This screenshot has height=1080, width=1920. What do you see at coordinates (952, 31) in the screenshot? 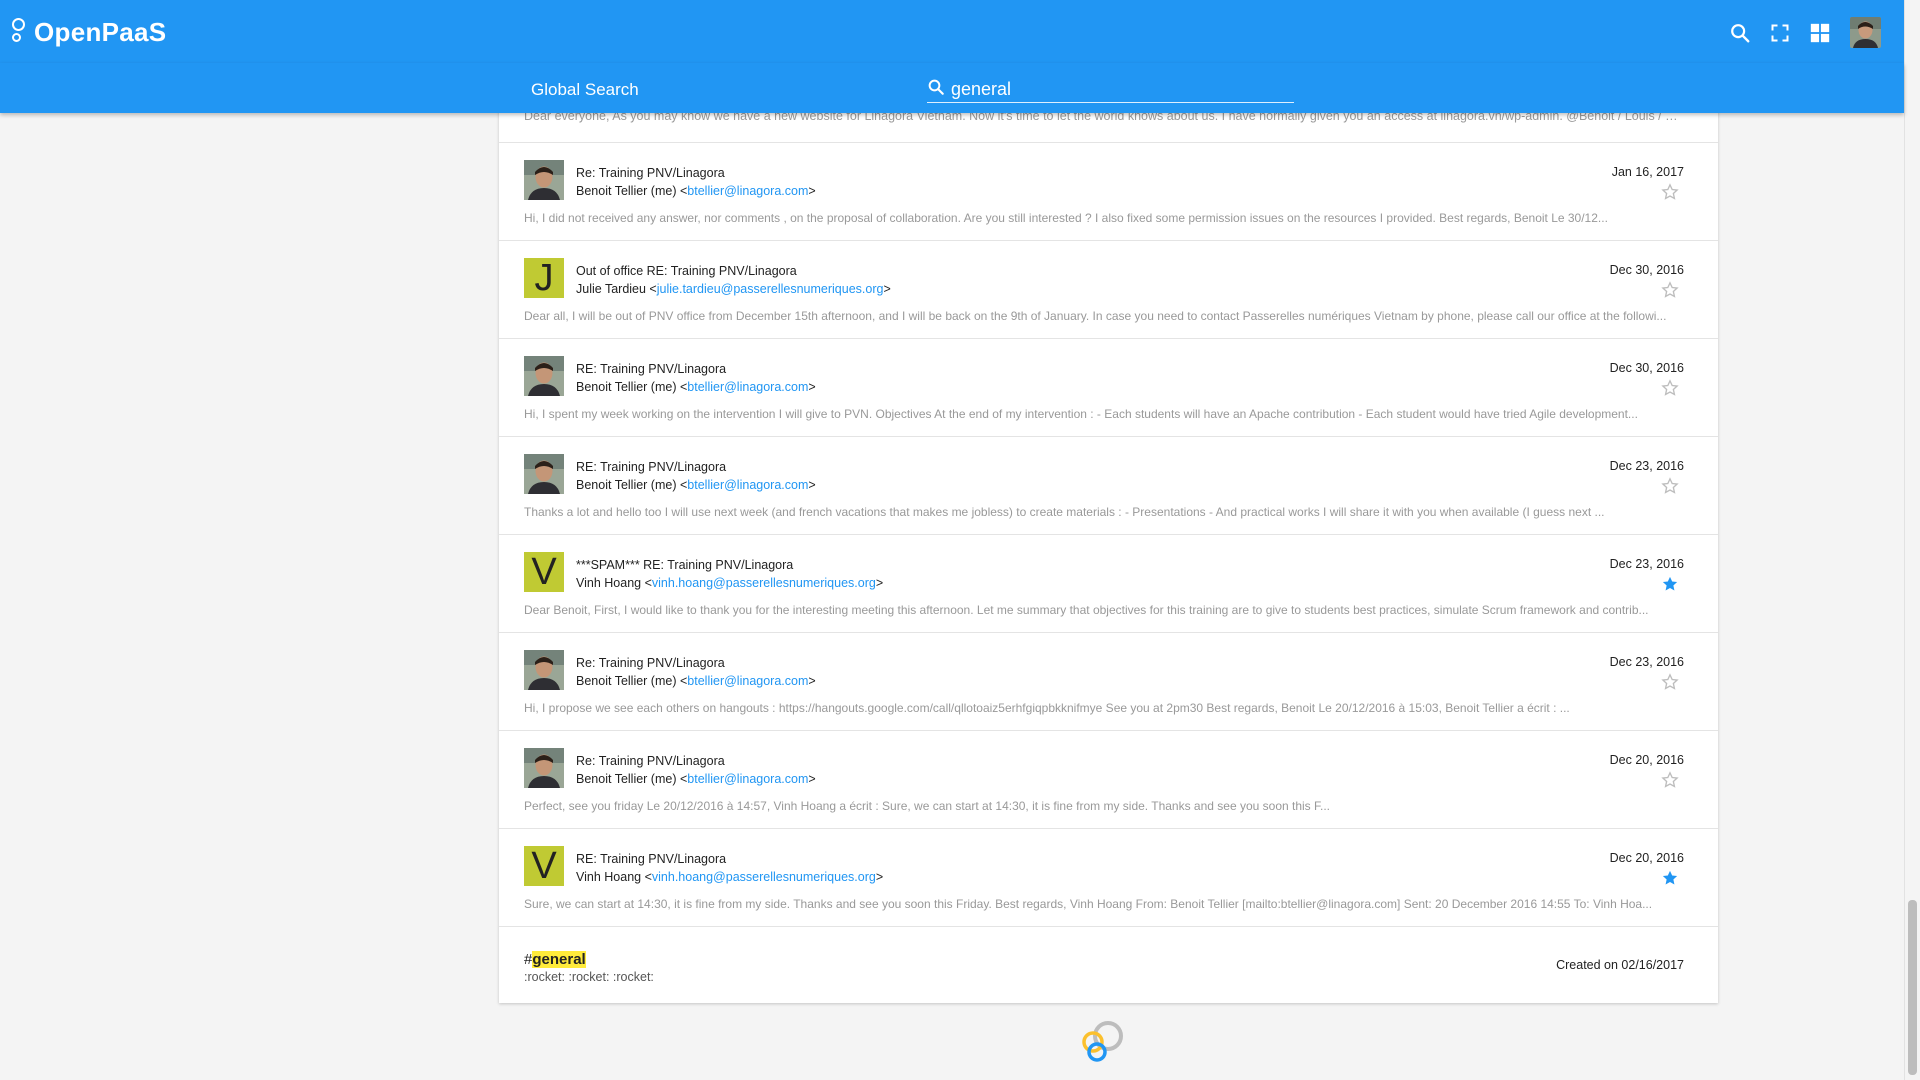
I see `top-app-bar: OpenPaaS` at bounding box center [952, 31].